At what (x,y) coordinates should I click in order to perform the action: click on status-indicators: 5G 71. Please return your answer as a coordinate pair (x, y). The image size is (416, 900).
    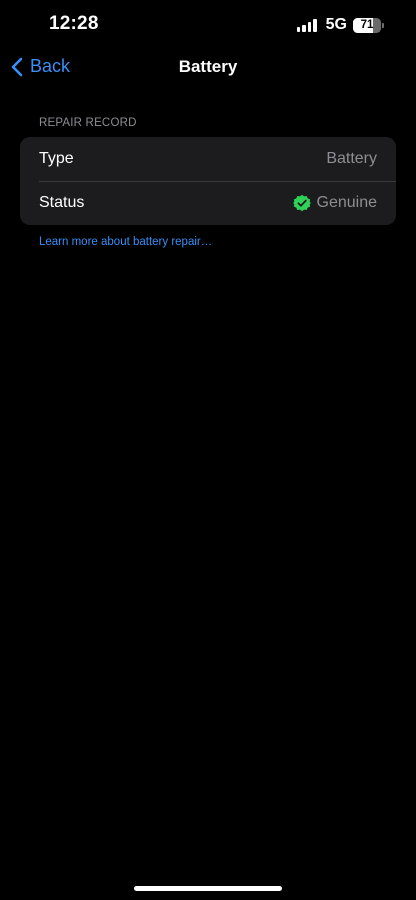
    Looking at the image, I should click on (340, 25).